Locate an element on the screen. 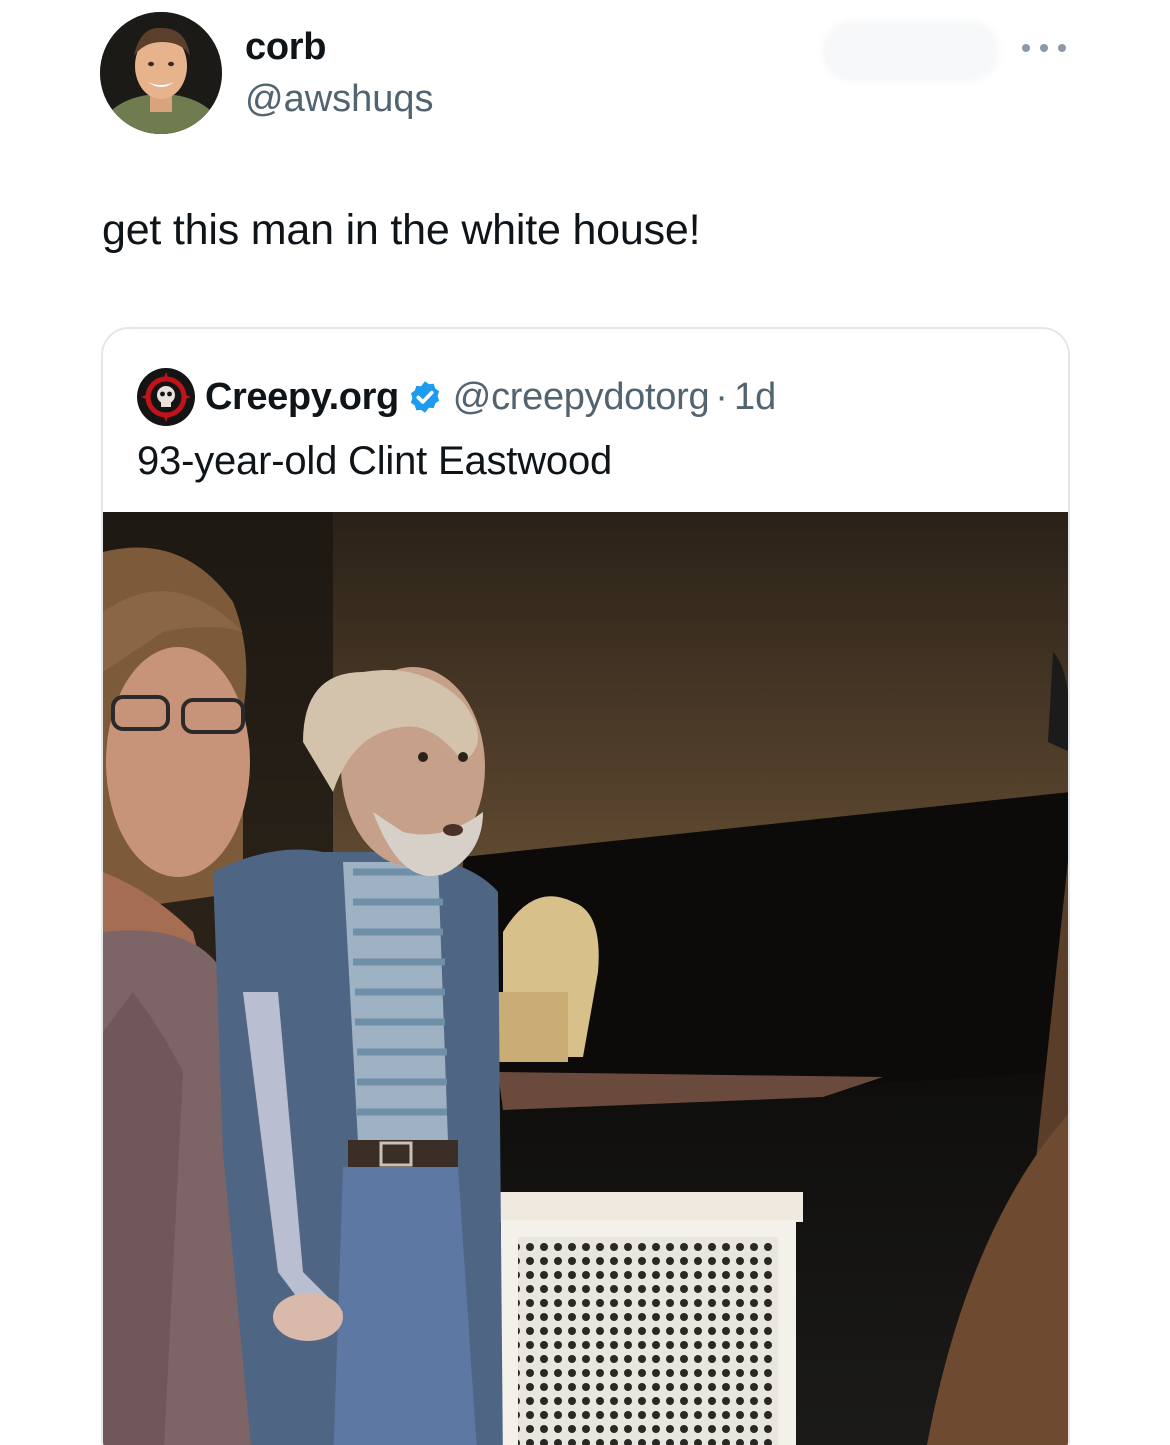  profile-photo-icon is located at coordinates (161, 73).